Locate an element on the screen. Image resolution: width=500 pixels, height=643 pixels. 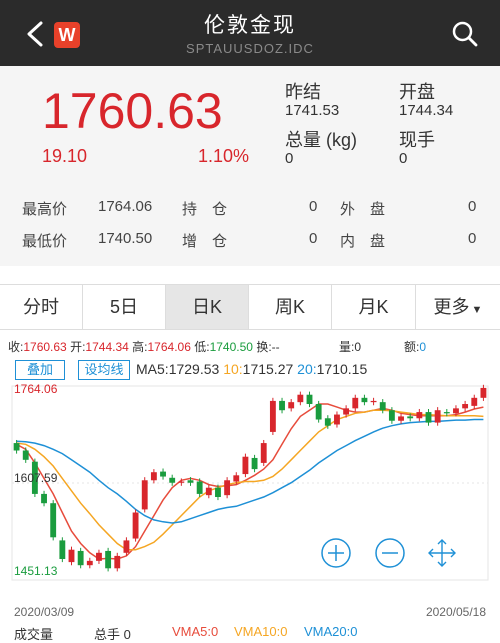
info-close-value: 1760.63 is located at coordinates (45, 347).